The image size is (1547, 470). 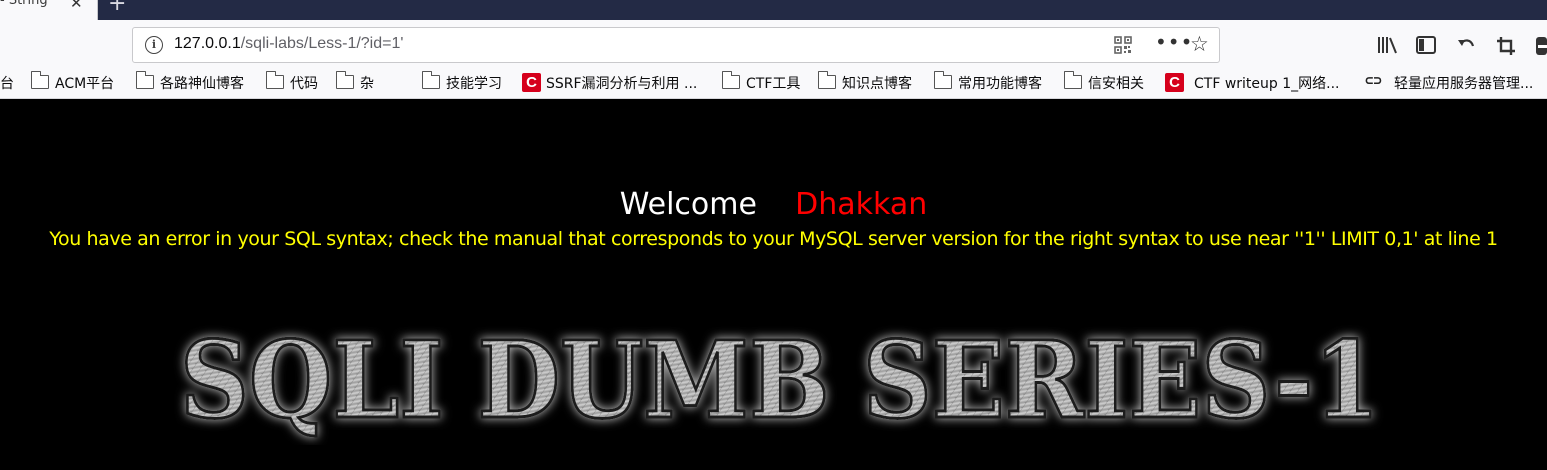 I want to click on close-icon: ✕, so click(x=76, y=6).